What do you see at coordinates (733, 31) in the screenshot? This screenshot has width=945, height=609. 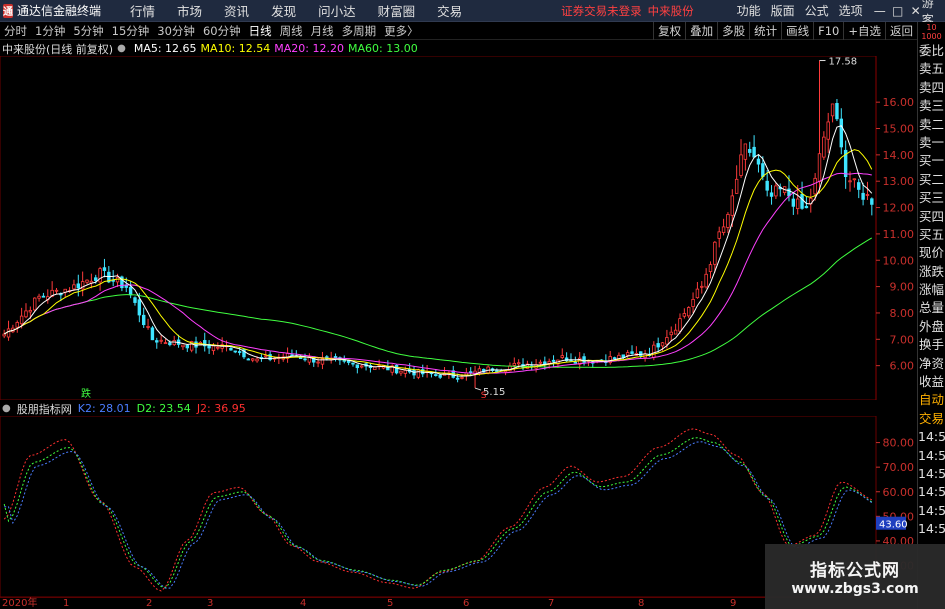 I see `tool-multi: 多股` at bounding box center [733, 31].